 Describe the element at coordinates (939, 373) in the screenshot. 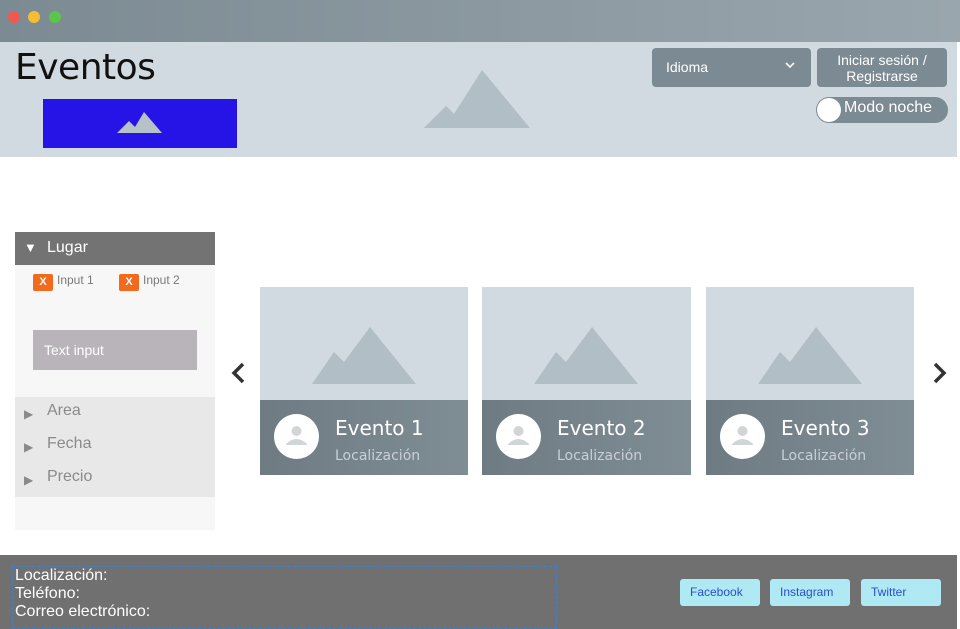

I see `carousel-next-arrow-icon` at that location.